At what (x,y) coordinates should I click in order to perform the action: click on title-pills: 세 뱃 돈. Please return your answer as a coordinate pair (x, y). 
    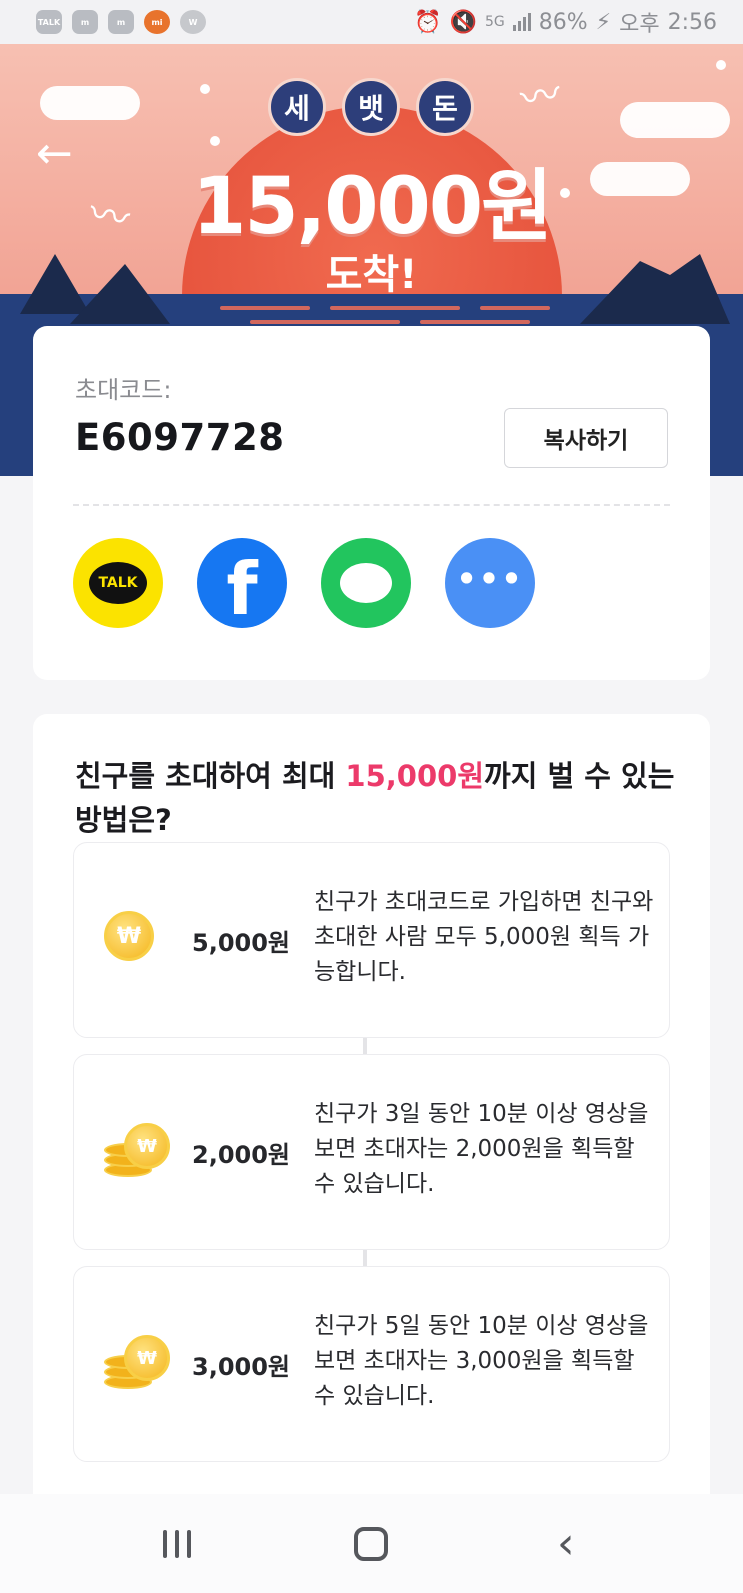
    Looking at the image, I should click on (371, 107).